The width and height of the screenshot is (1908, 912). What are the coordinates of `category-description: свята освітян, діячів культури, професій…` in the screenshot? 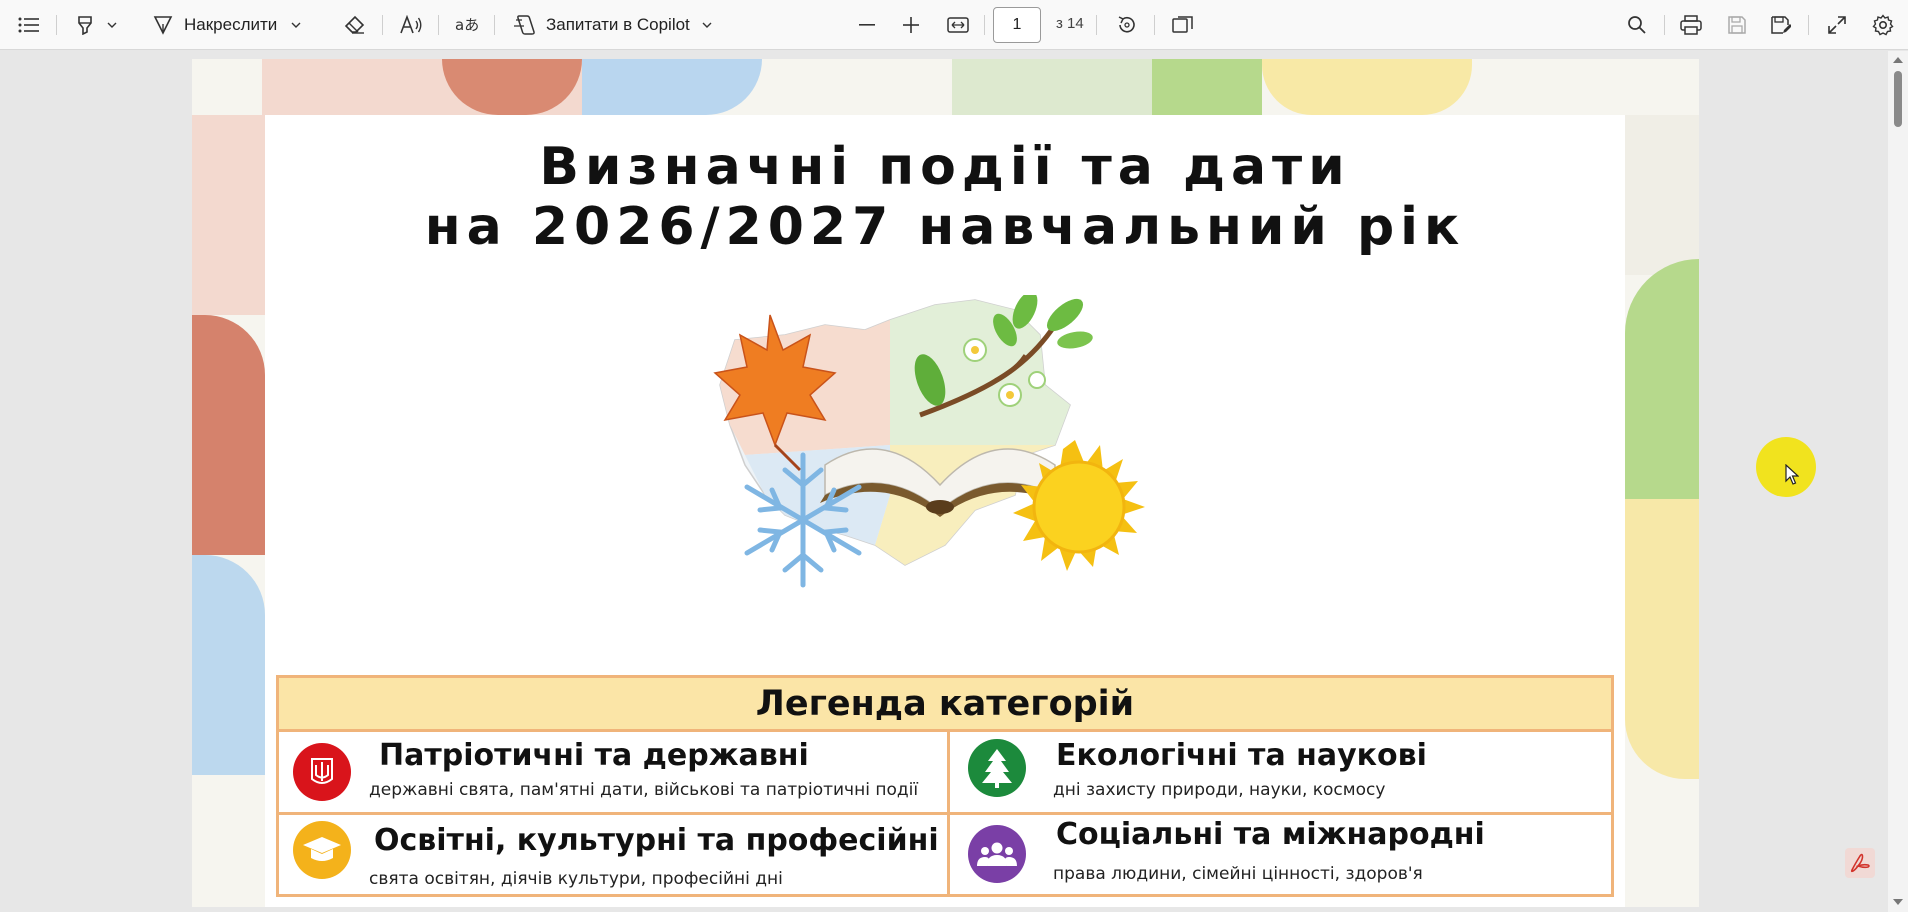 It's located at (576, 879).